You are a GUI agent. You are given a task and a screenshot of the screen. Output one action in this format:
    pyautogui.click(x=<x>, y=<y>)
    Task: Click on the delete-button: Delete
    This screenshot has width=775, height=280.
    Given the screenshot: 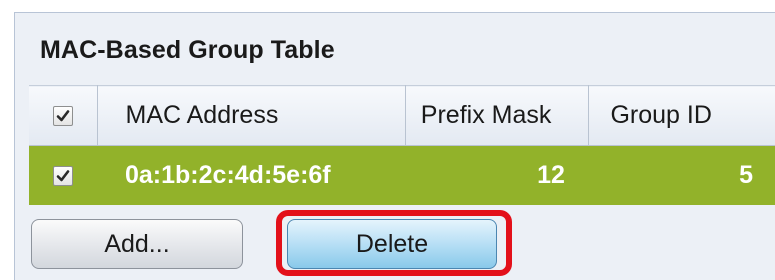 What is the action you would take?
    pyautogui.click(x=392, y=244)
    